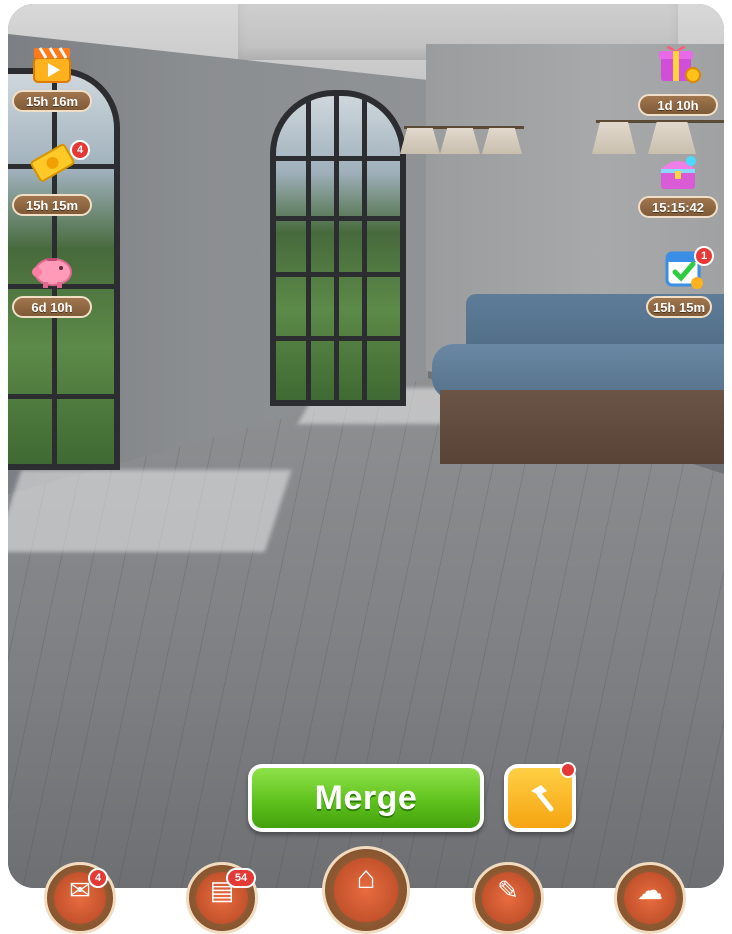 This screenshot has height=934, width=732. I want to click on tab-icon: ✎, so click(508, 890).